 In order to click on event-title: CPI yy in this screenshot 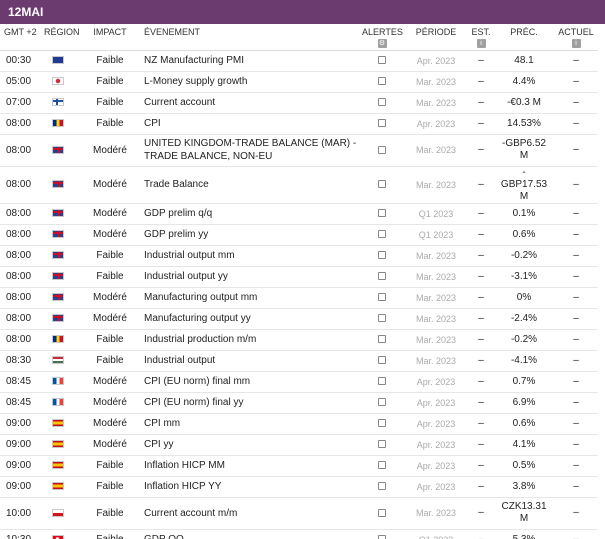, I will do `click(249, 445)`.